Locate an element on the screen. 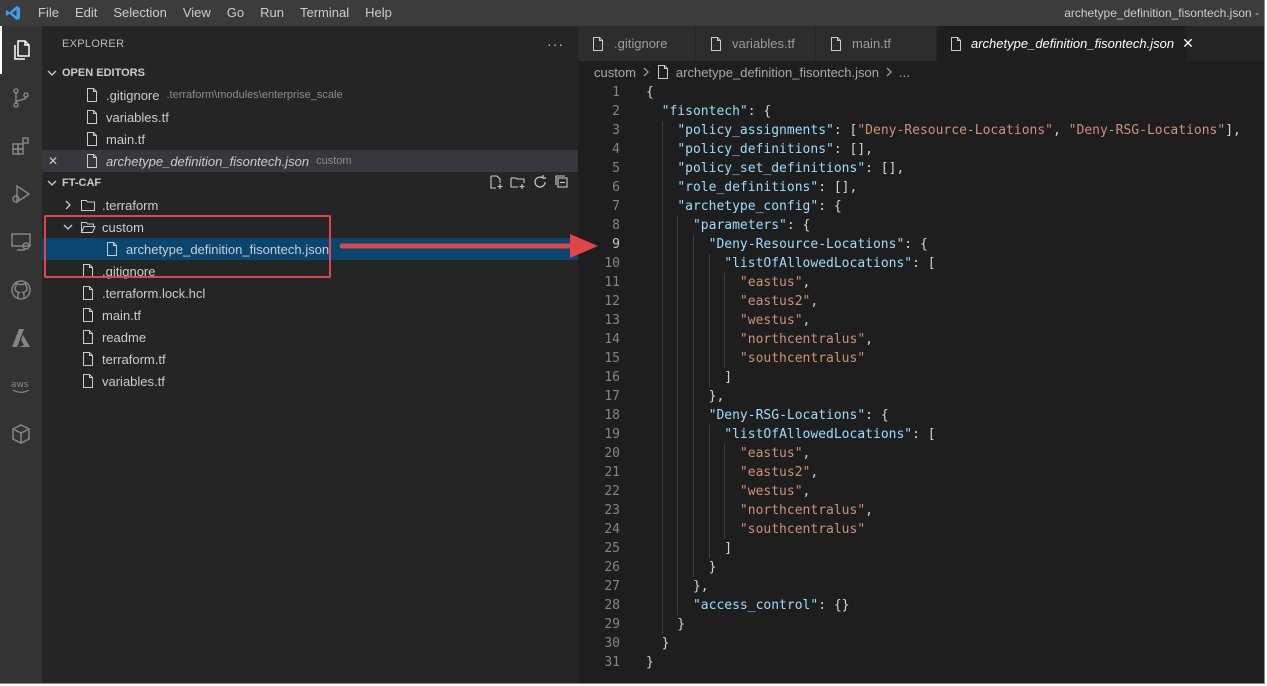  code-line: 25 ] is located at coordinates (921, 548).